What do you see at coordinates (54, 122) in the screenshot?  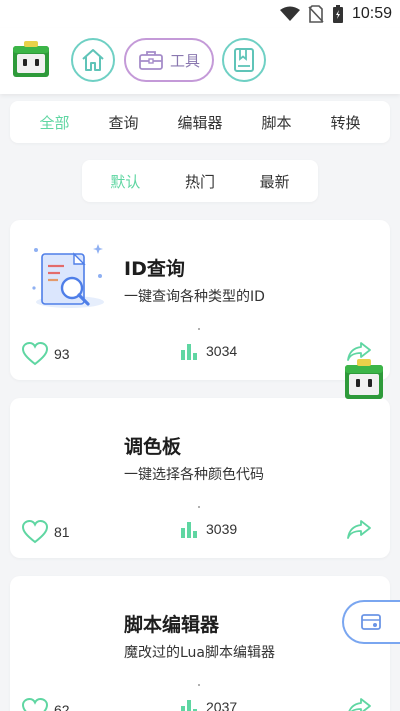 I see `tab-all: 全部` at bounding box center [54, 122].